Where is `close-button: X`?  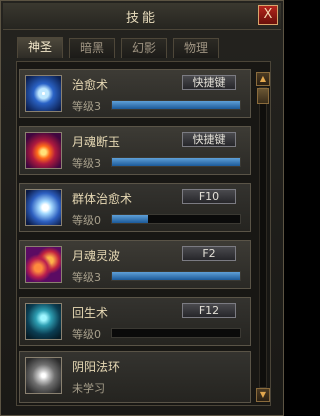
close-button: X is located at coordinates (268, 15).